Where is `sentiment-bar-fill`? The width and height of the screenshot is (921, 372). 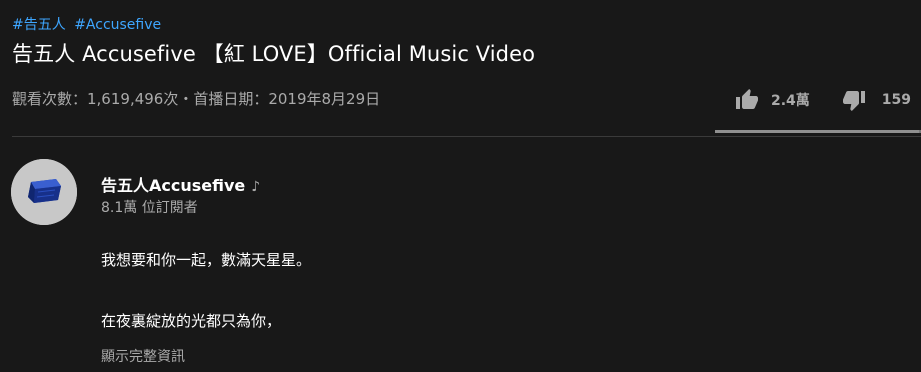
sentiment-bar-fill is located at coordinates (817, 131).